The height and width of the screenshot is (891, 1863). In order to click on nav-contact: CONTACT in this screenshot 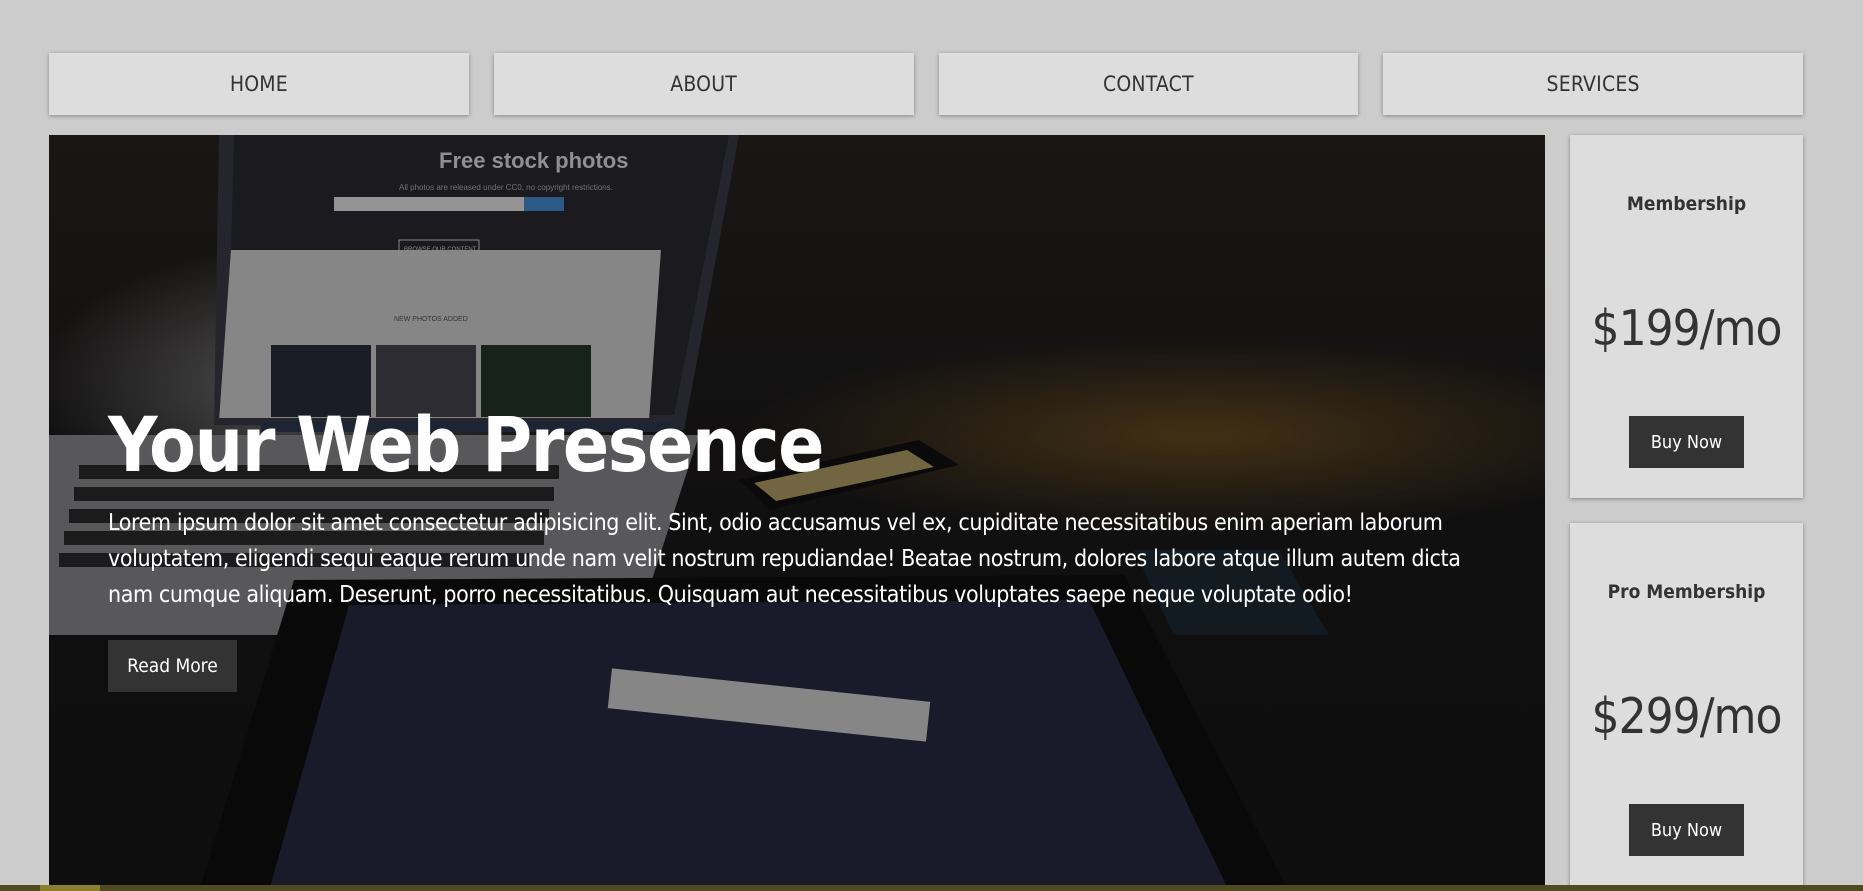, I will do `click(1148, 84)`.